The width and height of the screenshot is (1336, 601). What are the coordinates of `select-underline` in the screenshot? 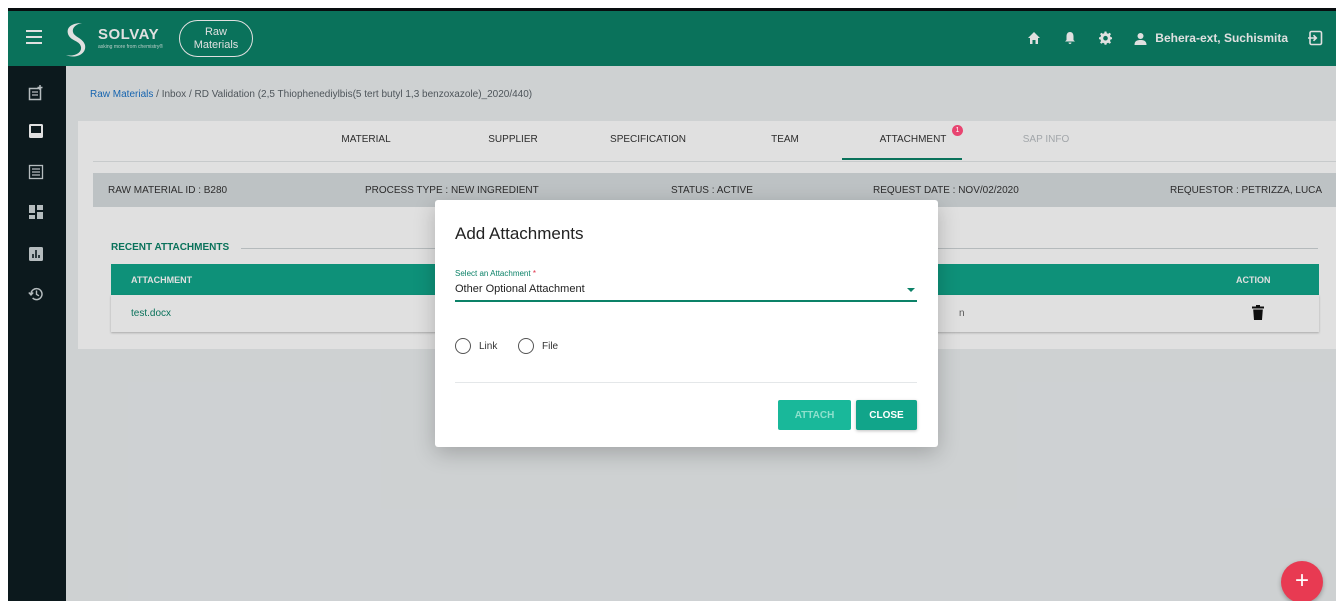 It's located at (686, 301).